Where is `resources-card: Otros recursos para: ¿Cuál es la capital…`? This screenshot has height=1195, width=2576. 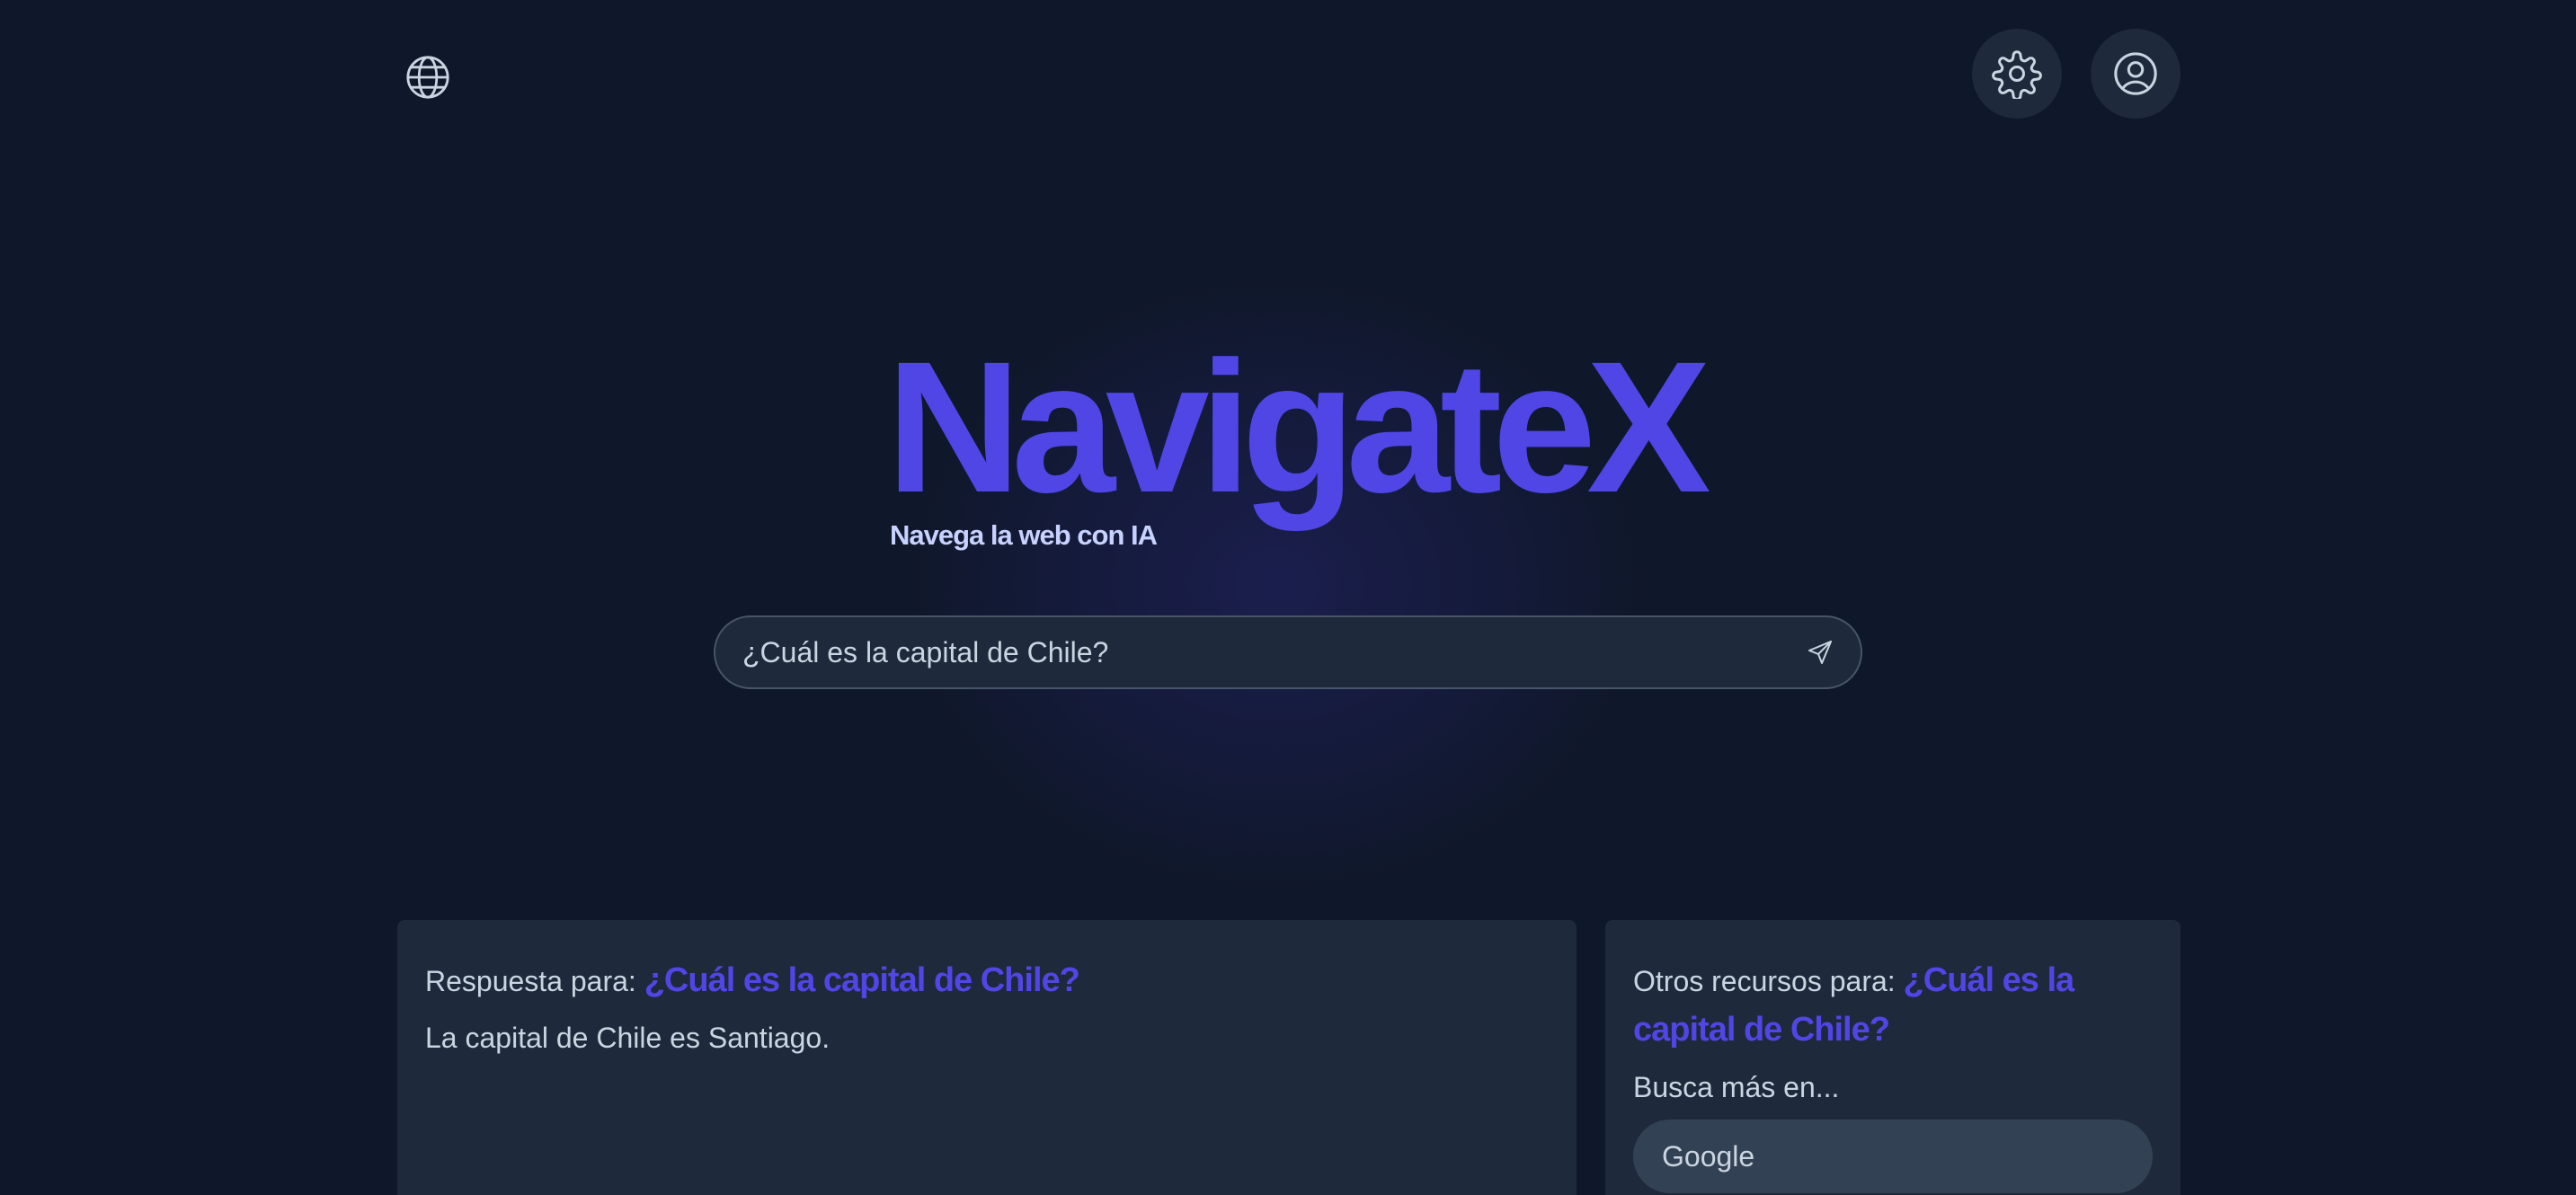
resources-card: Otros recursos para: ¿Cuál es la capital… is located at coordinates (1893, 1057).